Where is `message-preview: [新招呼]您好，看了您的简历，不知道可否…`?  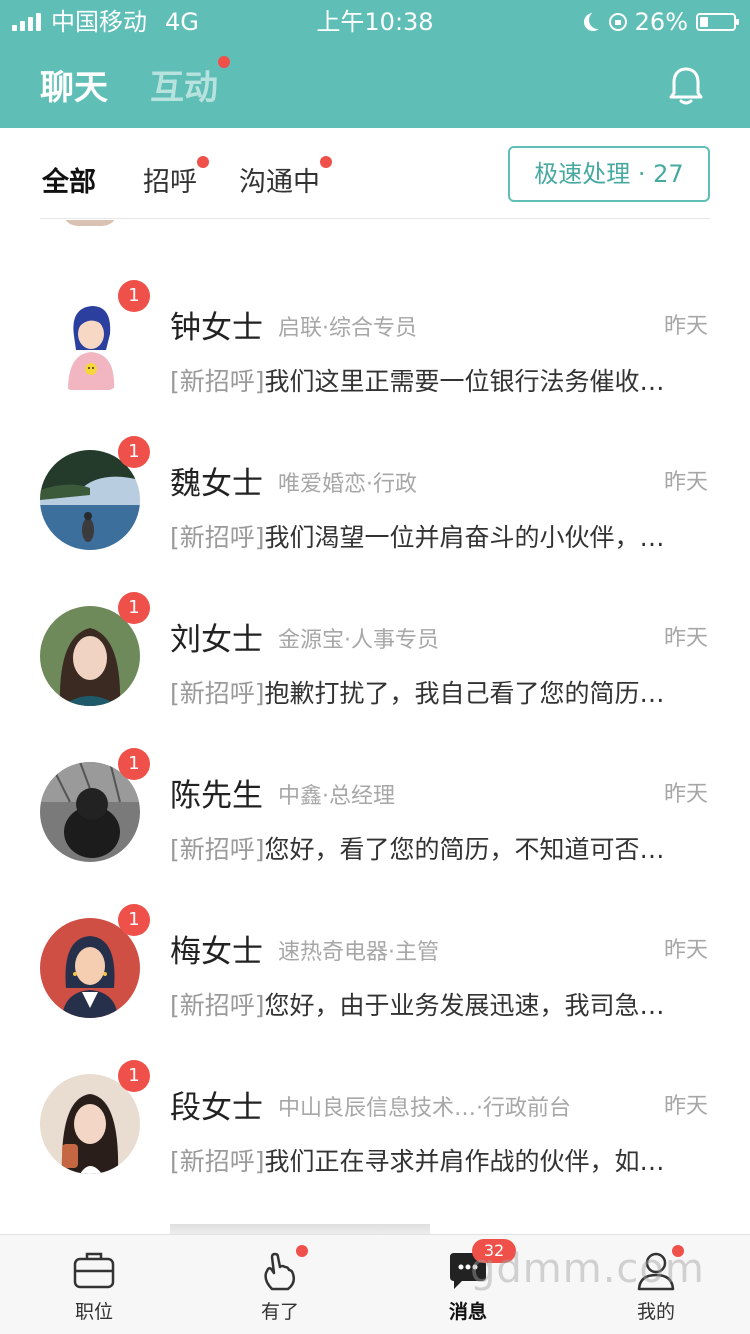
message-preview: [新招呼]您好，看了您的简历，不知道可否… is located at coordinates (450, 848).